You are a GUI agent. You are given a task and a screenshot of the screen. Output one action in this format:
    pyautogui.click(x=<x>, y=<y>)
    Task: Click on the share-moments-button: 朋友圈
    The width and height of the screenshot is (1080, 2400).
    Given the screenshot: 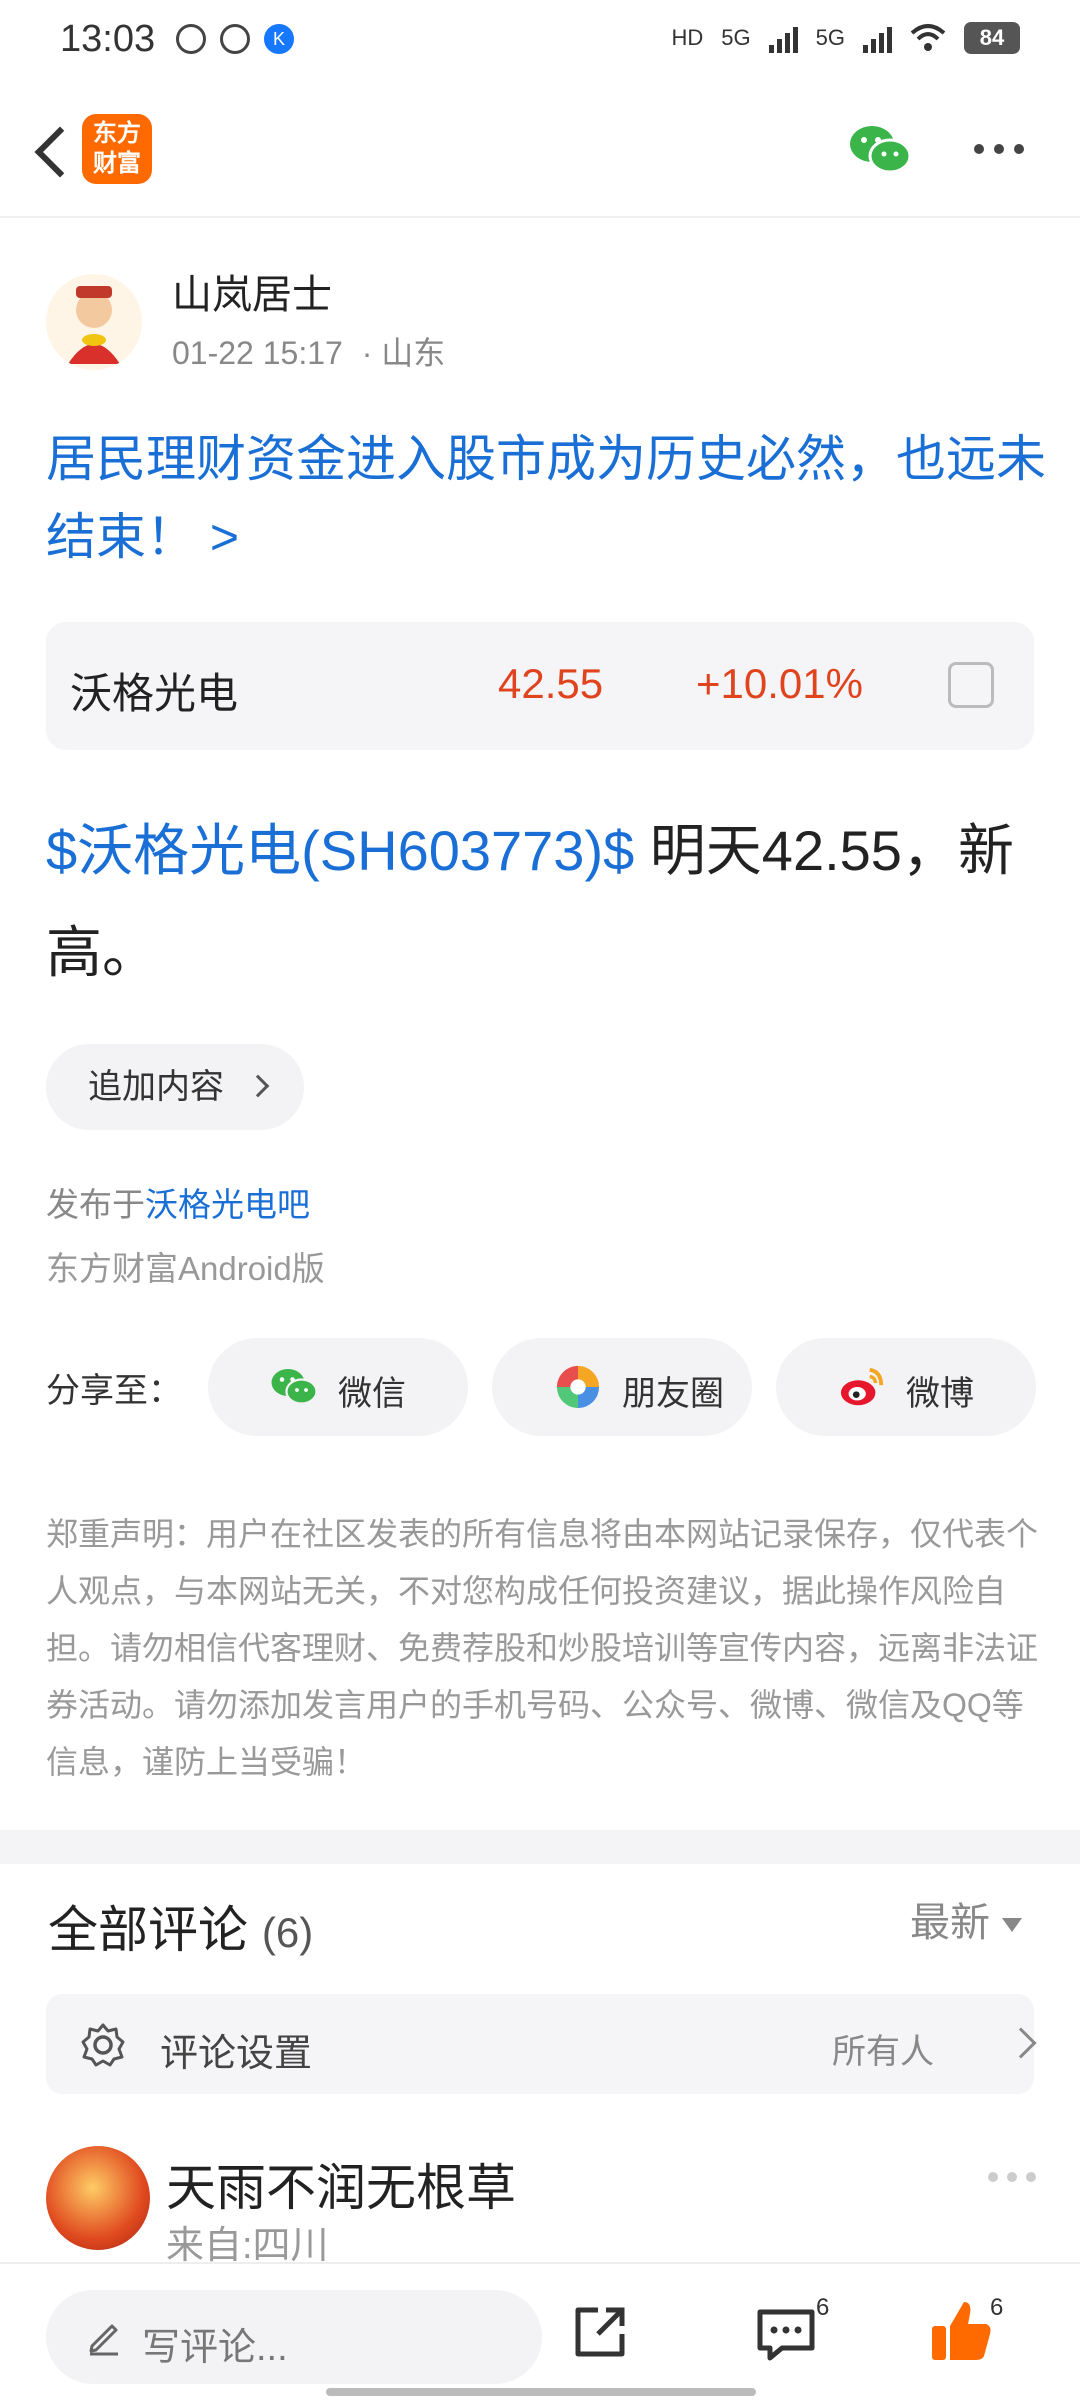 What is the action you would take?
    pyautogui.click(x=622, y=1387)
    